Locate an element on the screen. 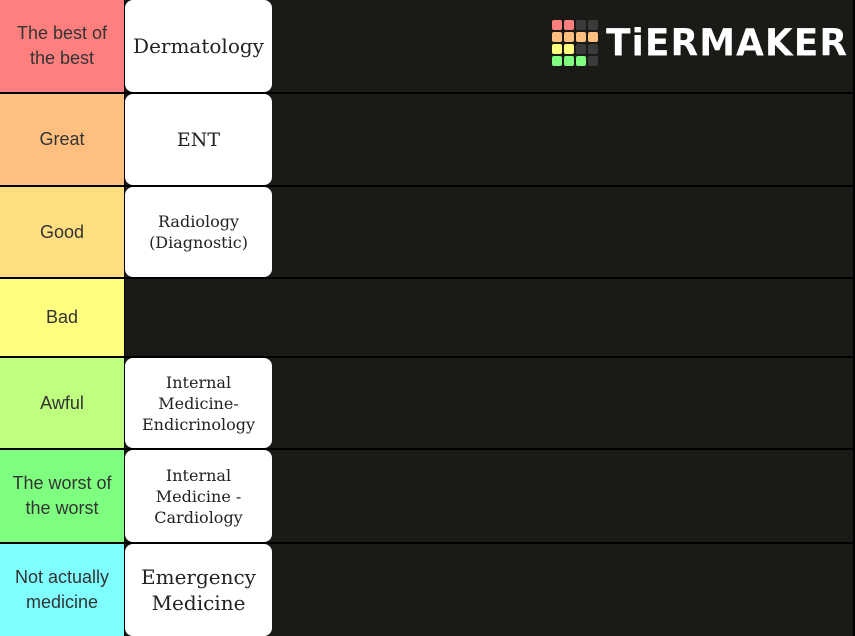 Image resolution: width=855 pixels, height=636 pixels. tier-item-card: ENT is located at coordinates (198, 139).